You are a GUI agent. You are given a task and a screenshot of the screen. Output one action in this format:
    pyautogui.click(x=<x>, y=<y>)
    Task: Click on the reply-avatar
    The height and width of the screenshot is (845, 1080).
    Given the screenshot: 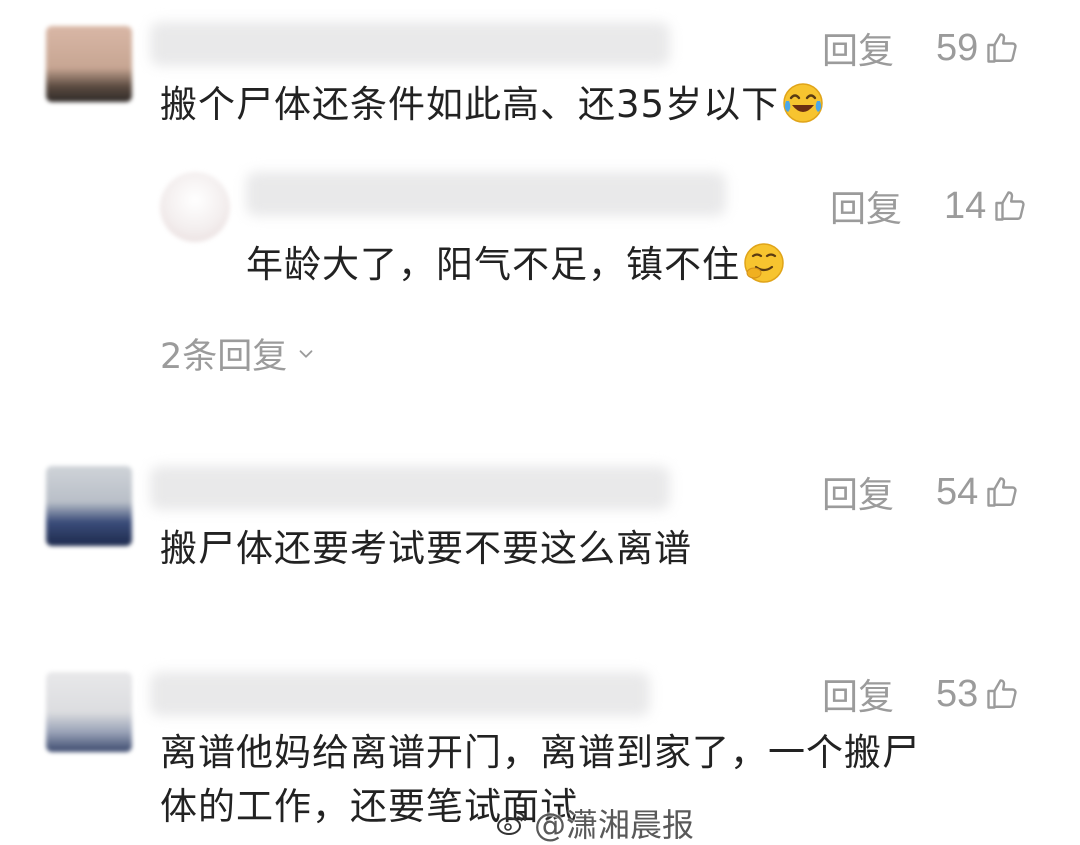 What is the action you would take?
    pyautogui.click(x=195, y=207)
    